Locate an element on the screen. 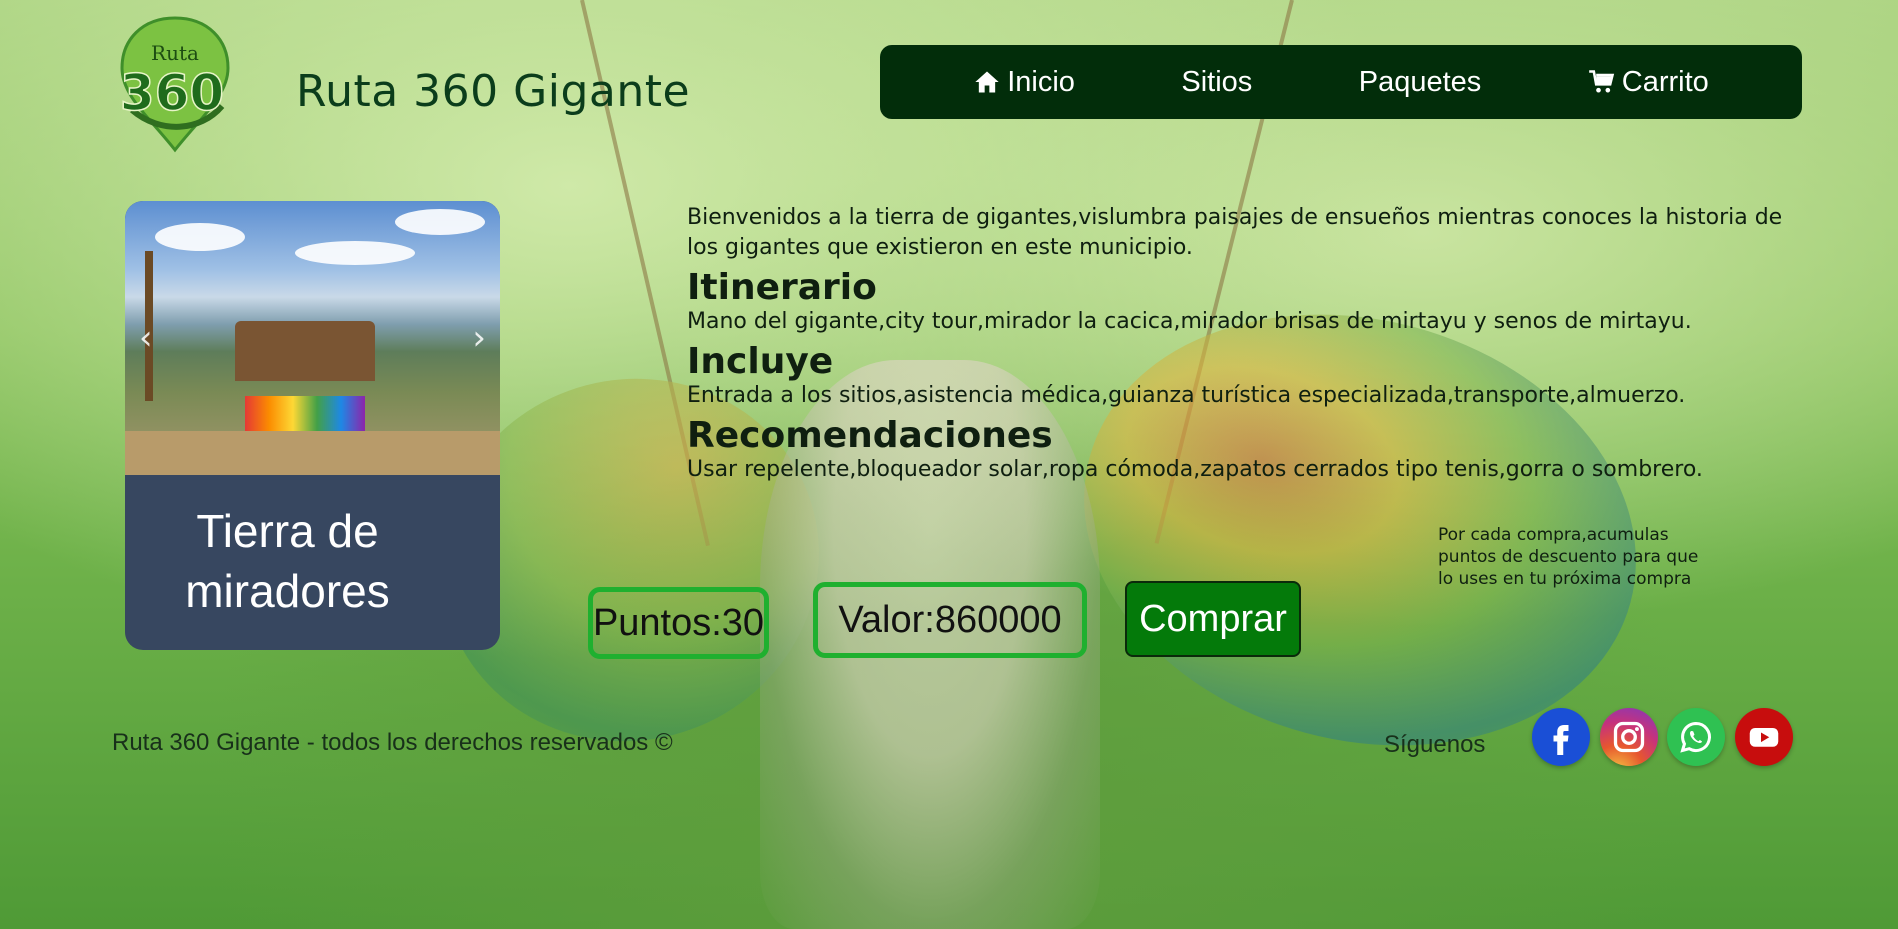 The image size is (1898, 929). package-carousel-image: ‹ › is located at coordinates (312, 338).